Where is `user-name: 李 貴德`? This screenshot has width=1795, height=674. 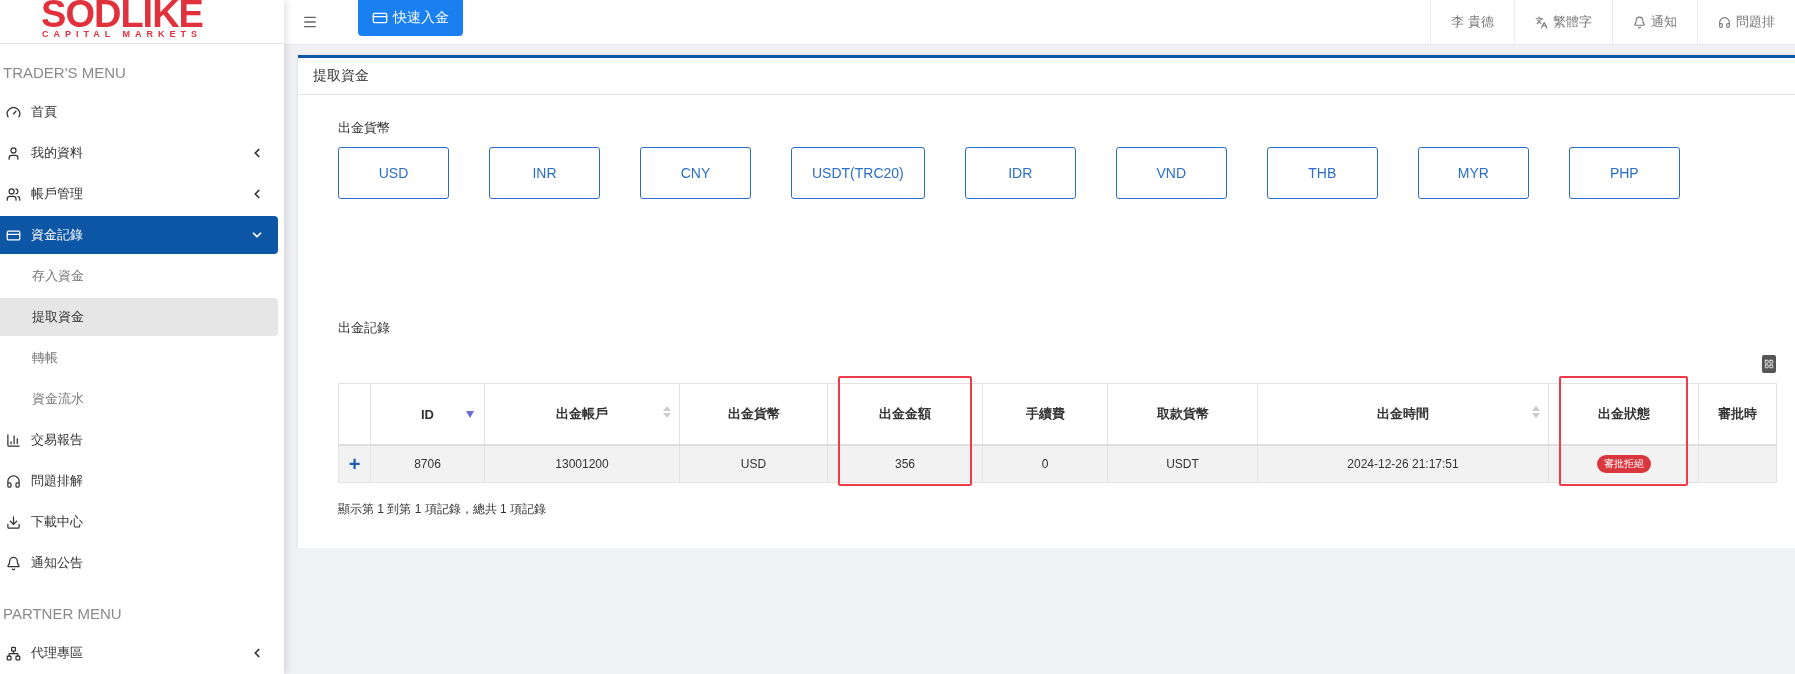 user-name: 李 貴德 is located at coordinates (1472, 22).